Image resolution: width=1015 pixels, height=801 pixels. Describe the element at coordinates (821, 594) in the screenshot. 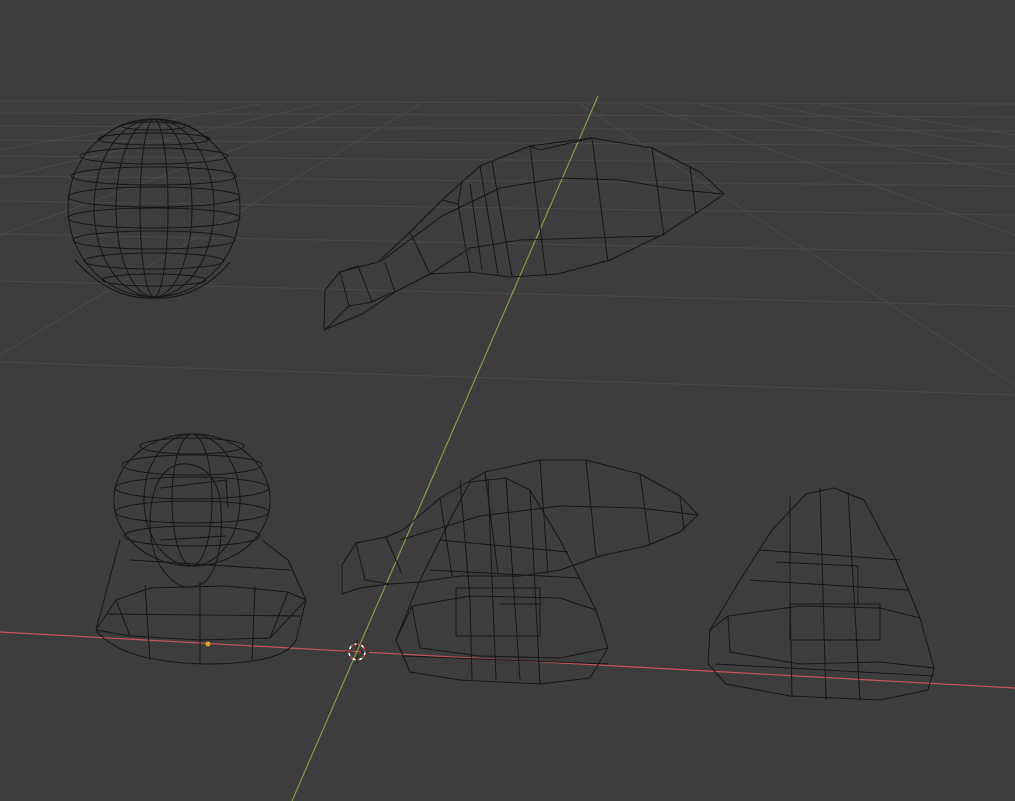

I see `cone-right` at that location.